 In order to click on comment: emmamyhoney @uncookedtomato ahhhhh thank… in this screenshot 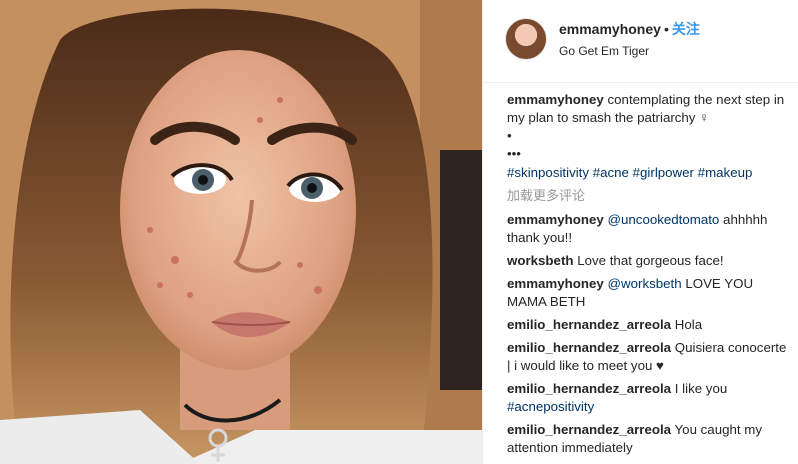, I will do `click(647, 229)`.